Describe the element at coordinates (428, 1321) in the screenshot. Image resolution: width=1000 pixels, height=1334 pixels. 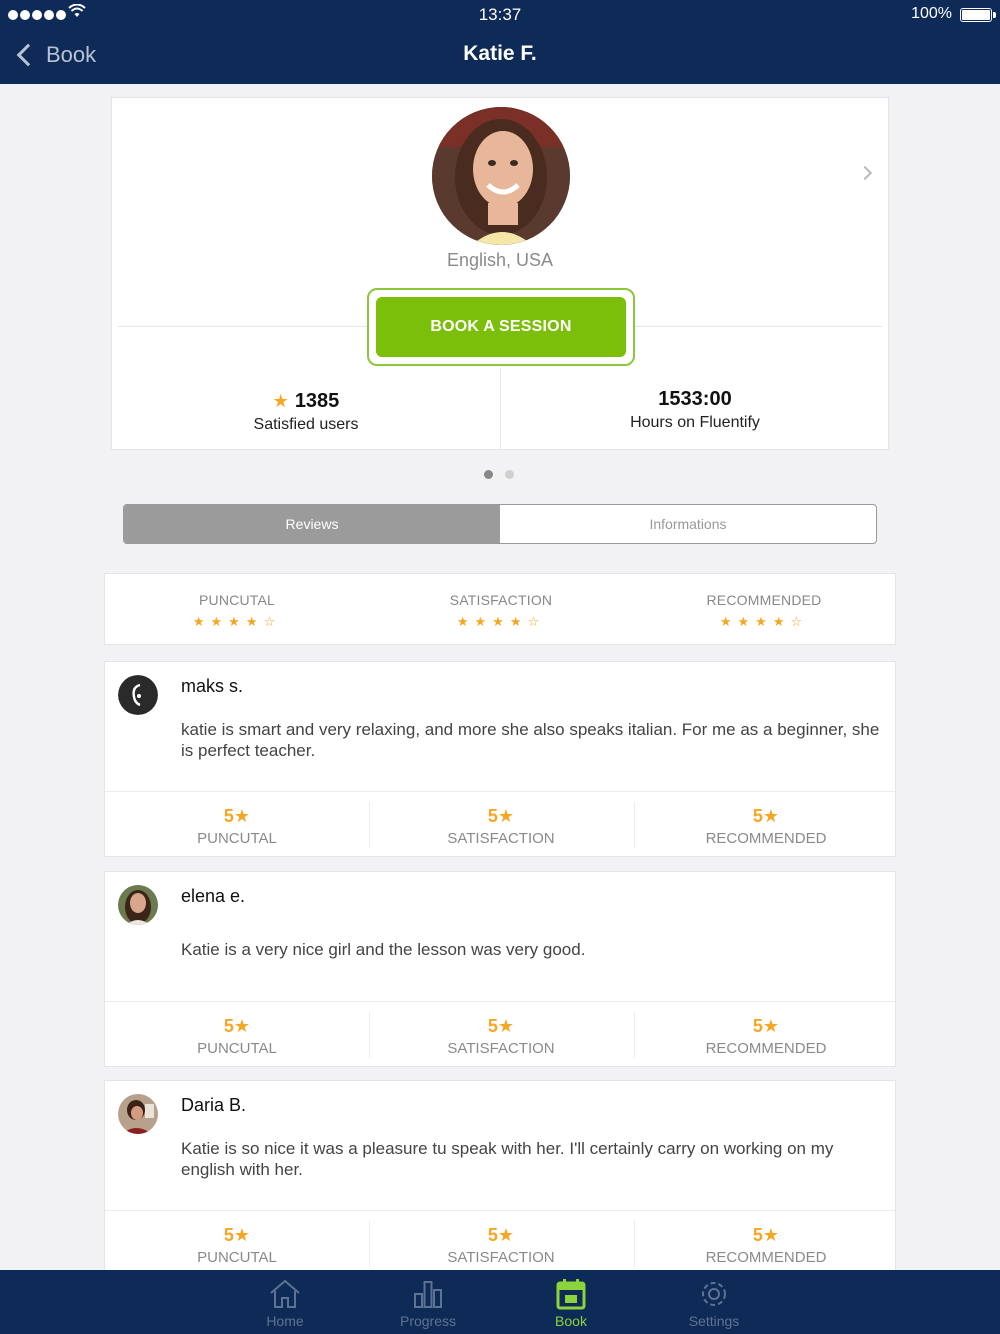
I see `tab-label: Progress` at that location.